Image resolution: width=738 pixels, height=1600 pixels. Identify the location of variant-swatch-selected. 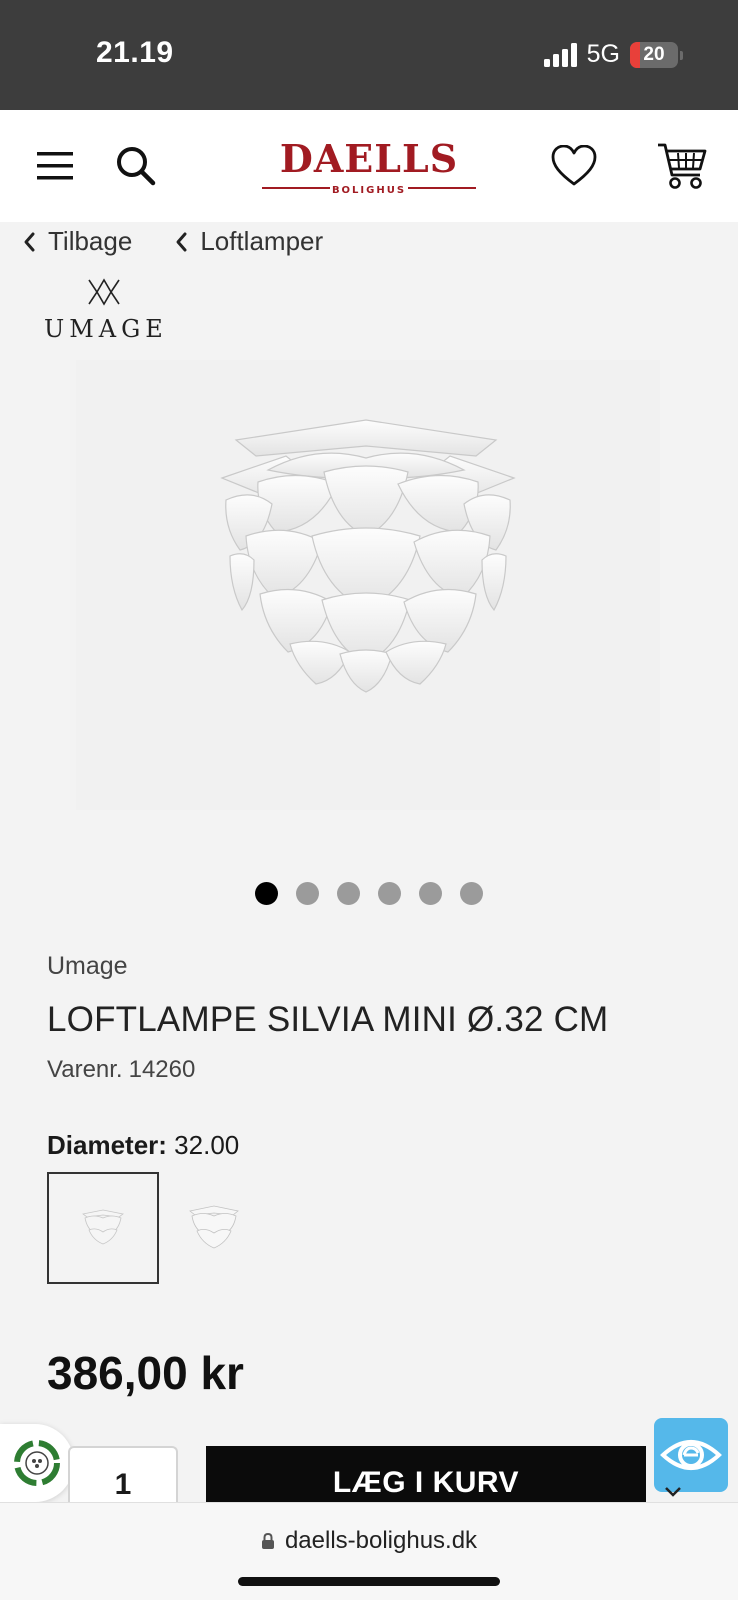
(103, 1228).